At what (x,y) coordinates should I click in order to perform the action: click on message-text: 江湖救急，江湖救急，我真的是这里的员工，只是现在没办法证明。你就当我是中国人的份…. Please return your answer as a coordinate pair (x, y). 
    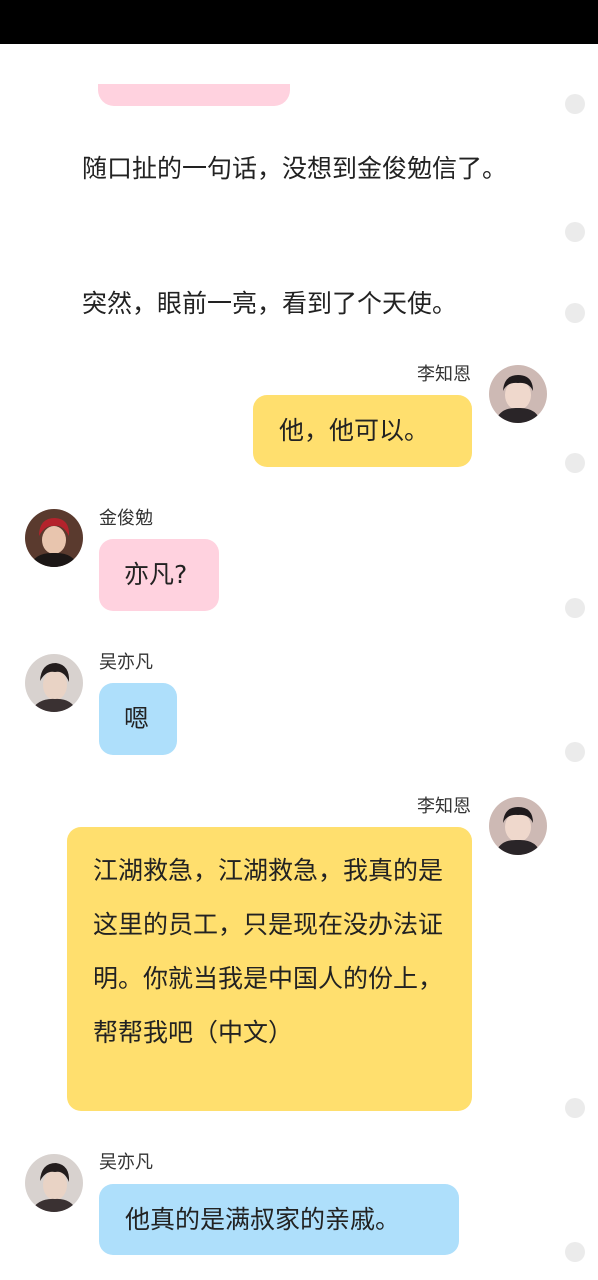
    Looking at the image, I should click on (268, 951).